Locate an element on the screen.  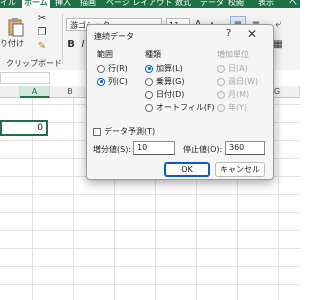
radio-column-icon is located at coordinates (101, 81).